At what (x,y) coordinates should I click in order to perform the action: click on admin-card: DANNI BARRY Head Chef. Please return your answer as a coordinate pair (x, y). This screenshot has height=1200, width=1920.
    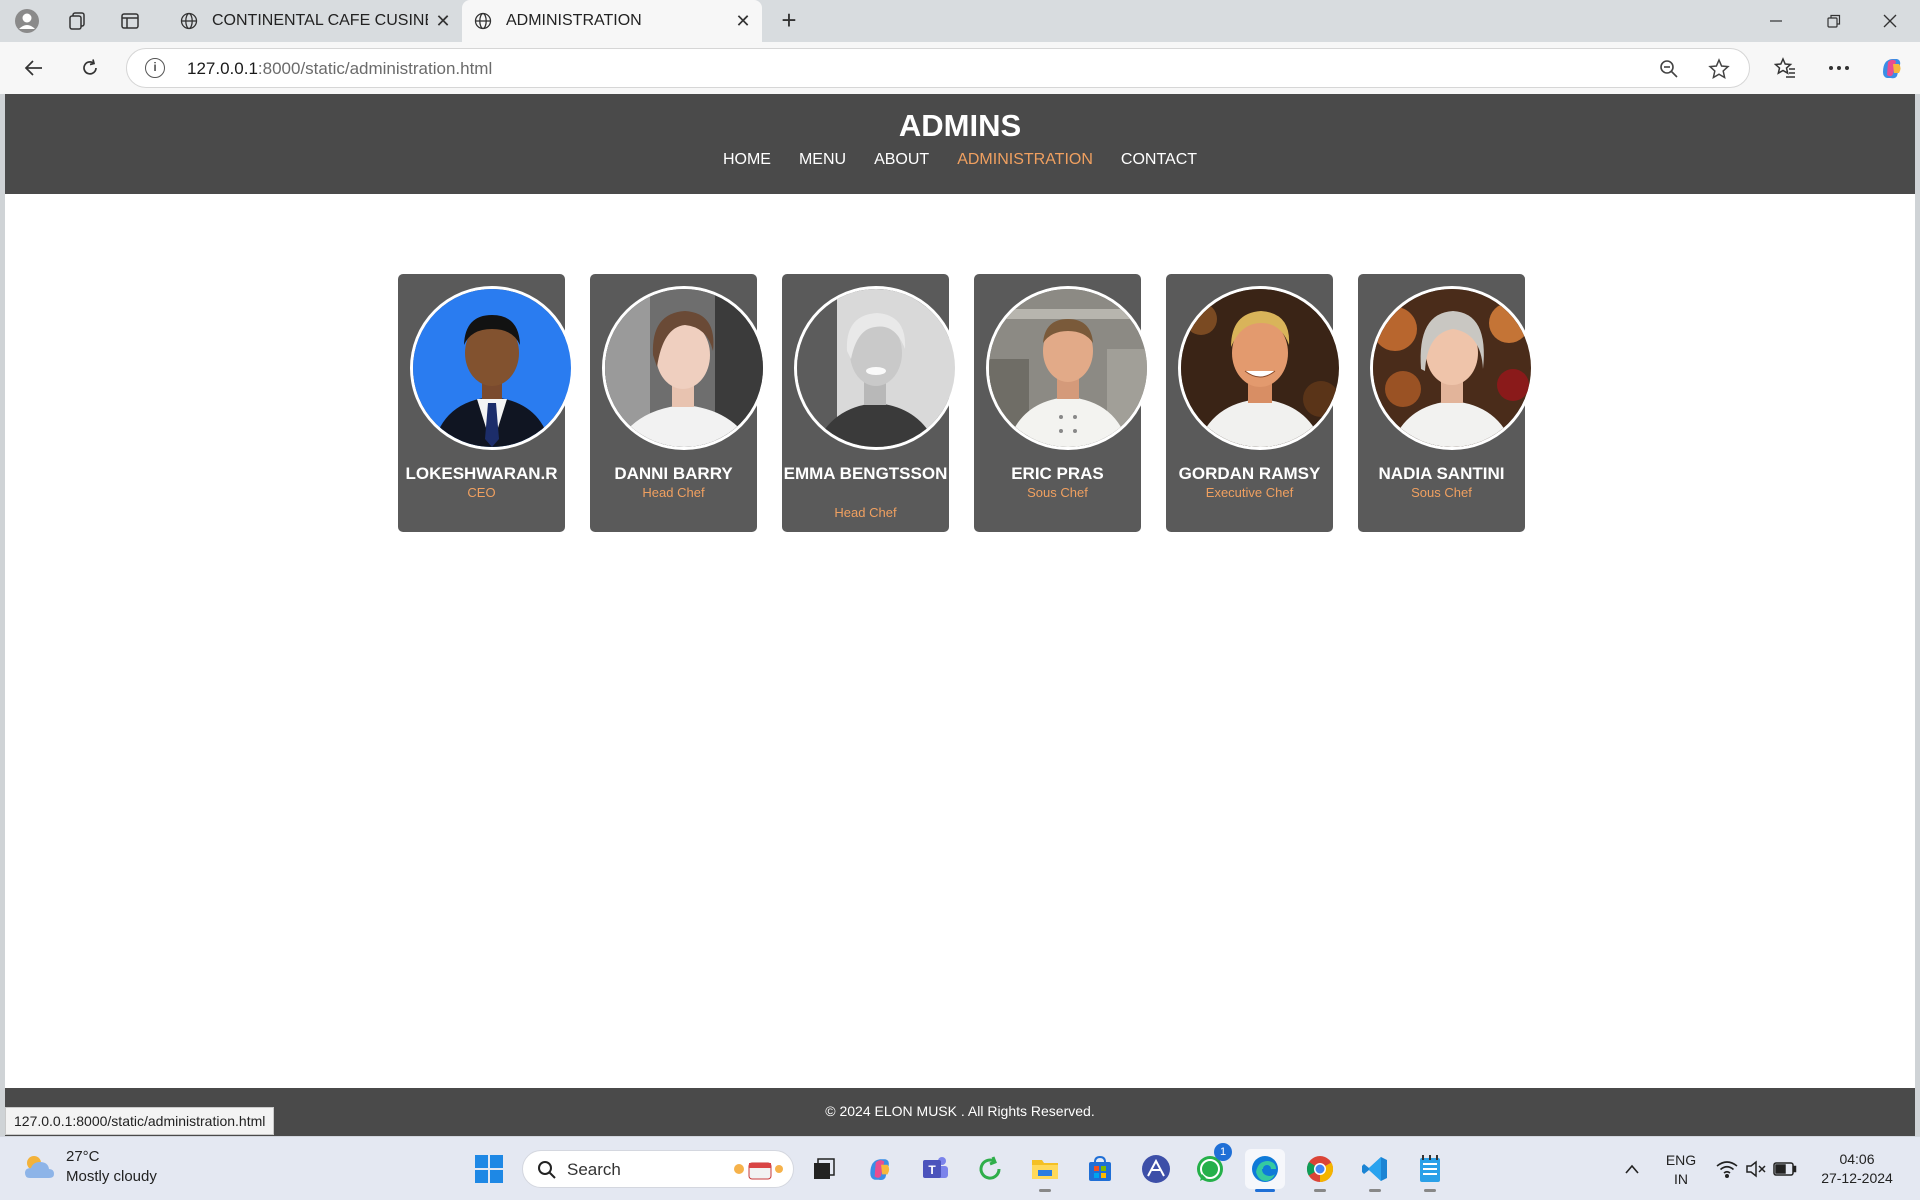
    Looking at the image, I should click on (678, 403).